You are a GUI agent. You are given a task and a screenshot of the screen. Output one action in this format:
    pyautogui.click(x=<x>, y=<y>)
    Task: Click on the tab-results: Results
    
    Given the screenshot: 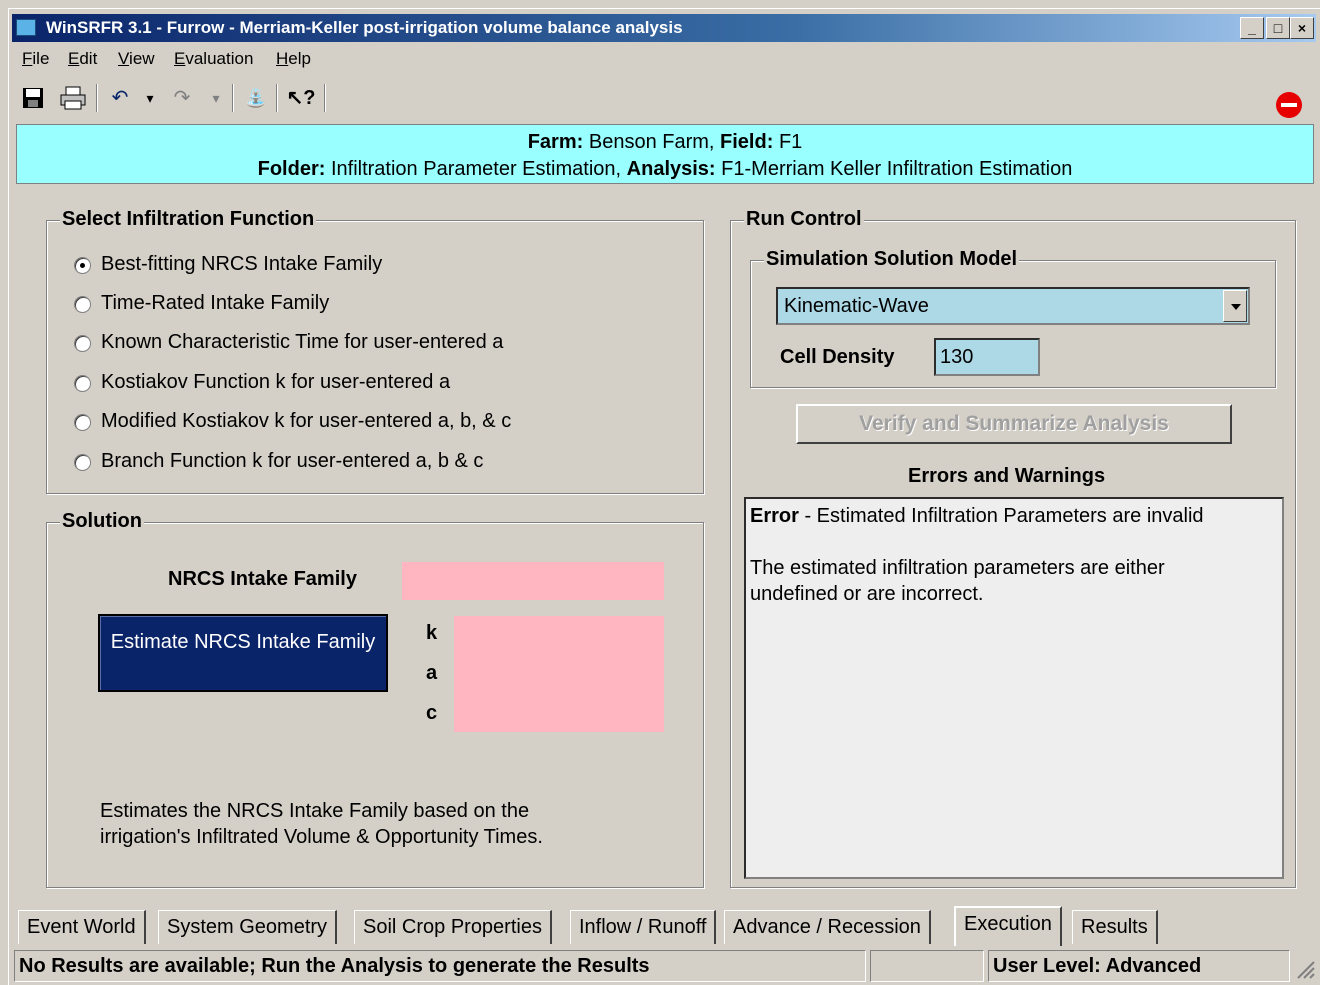 What is the action you would take?
    pyautogui.click(x=1115, y=927)
    